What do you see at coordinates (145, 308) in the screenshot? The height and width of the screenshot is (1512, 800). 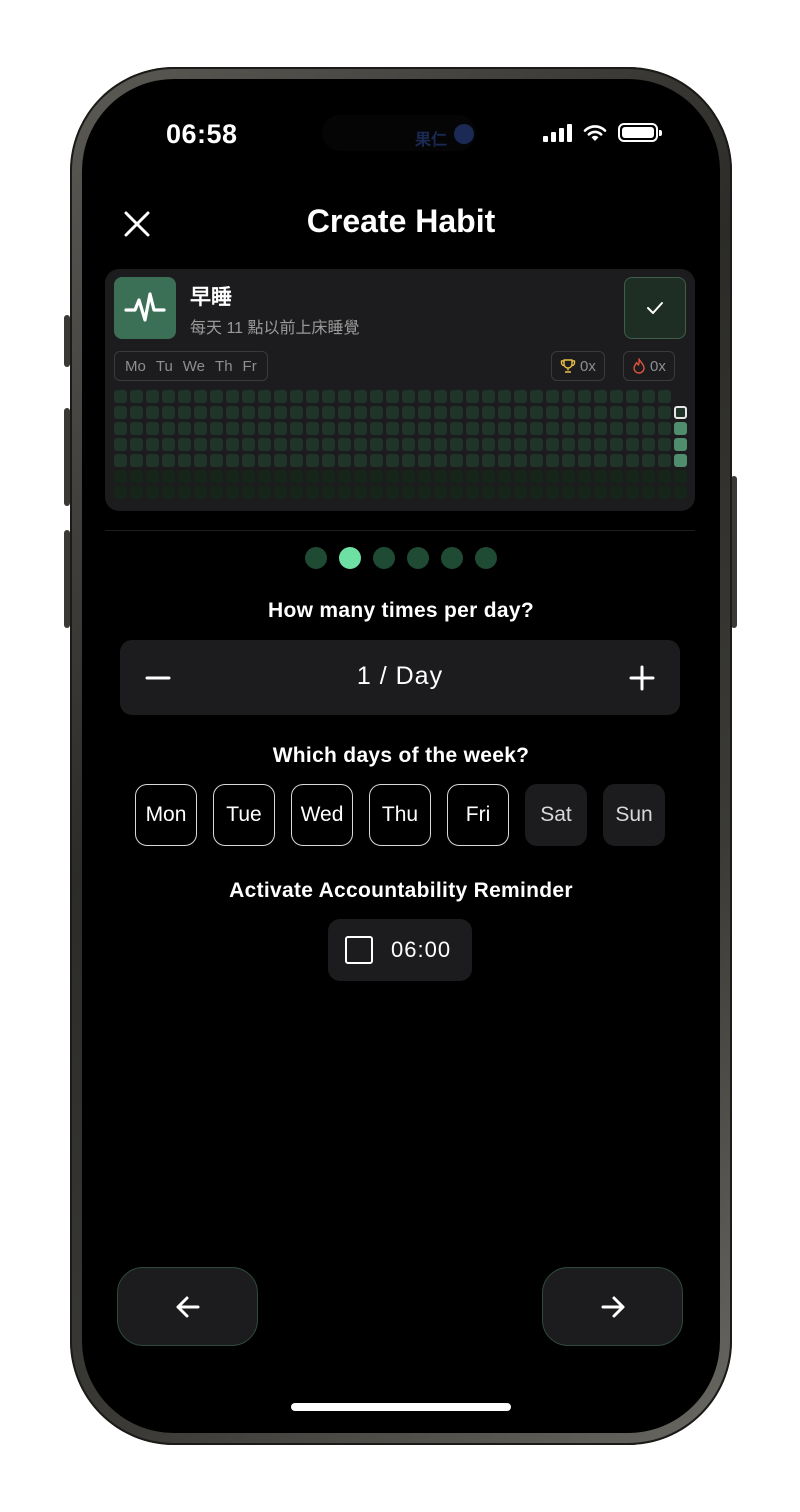 I see `pulse-icon` at bounding box center [145, 308].